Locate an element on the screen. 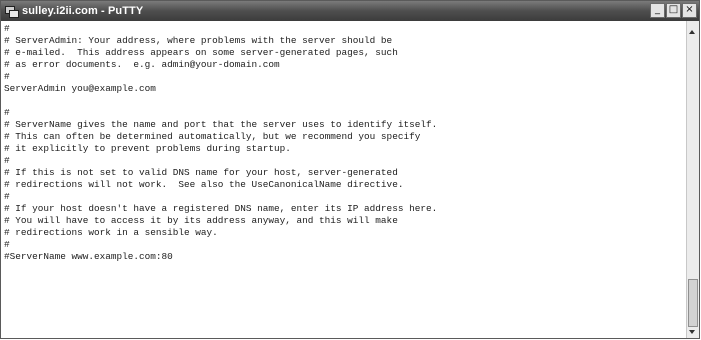  scroll-down-arrow-icon is located at coordinates (692, 332).